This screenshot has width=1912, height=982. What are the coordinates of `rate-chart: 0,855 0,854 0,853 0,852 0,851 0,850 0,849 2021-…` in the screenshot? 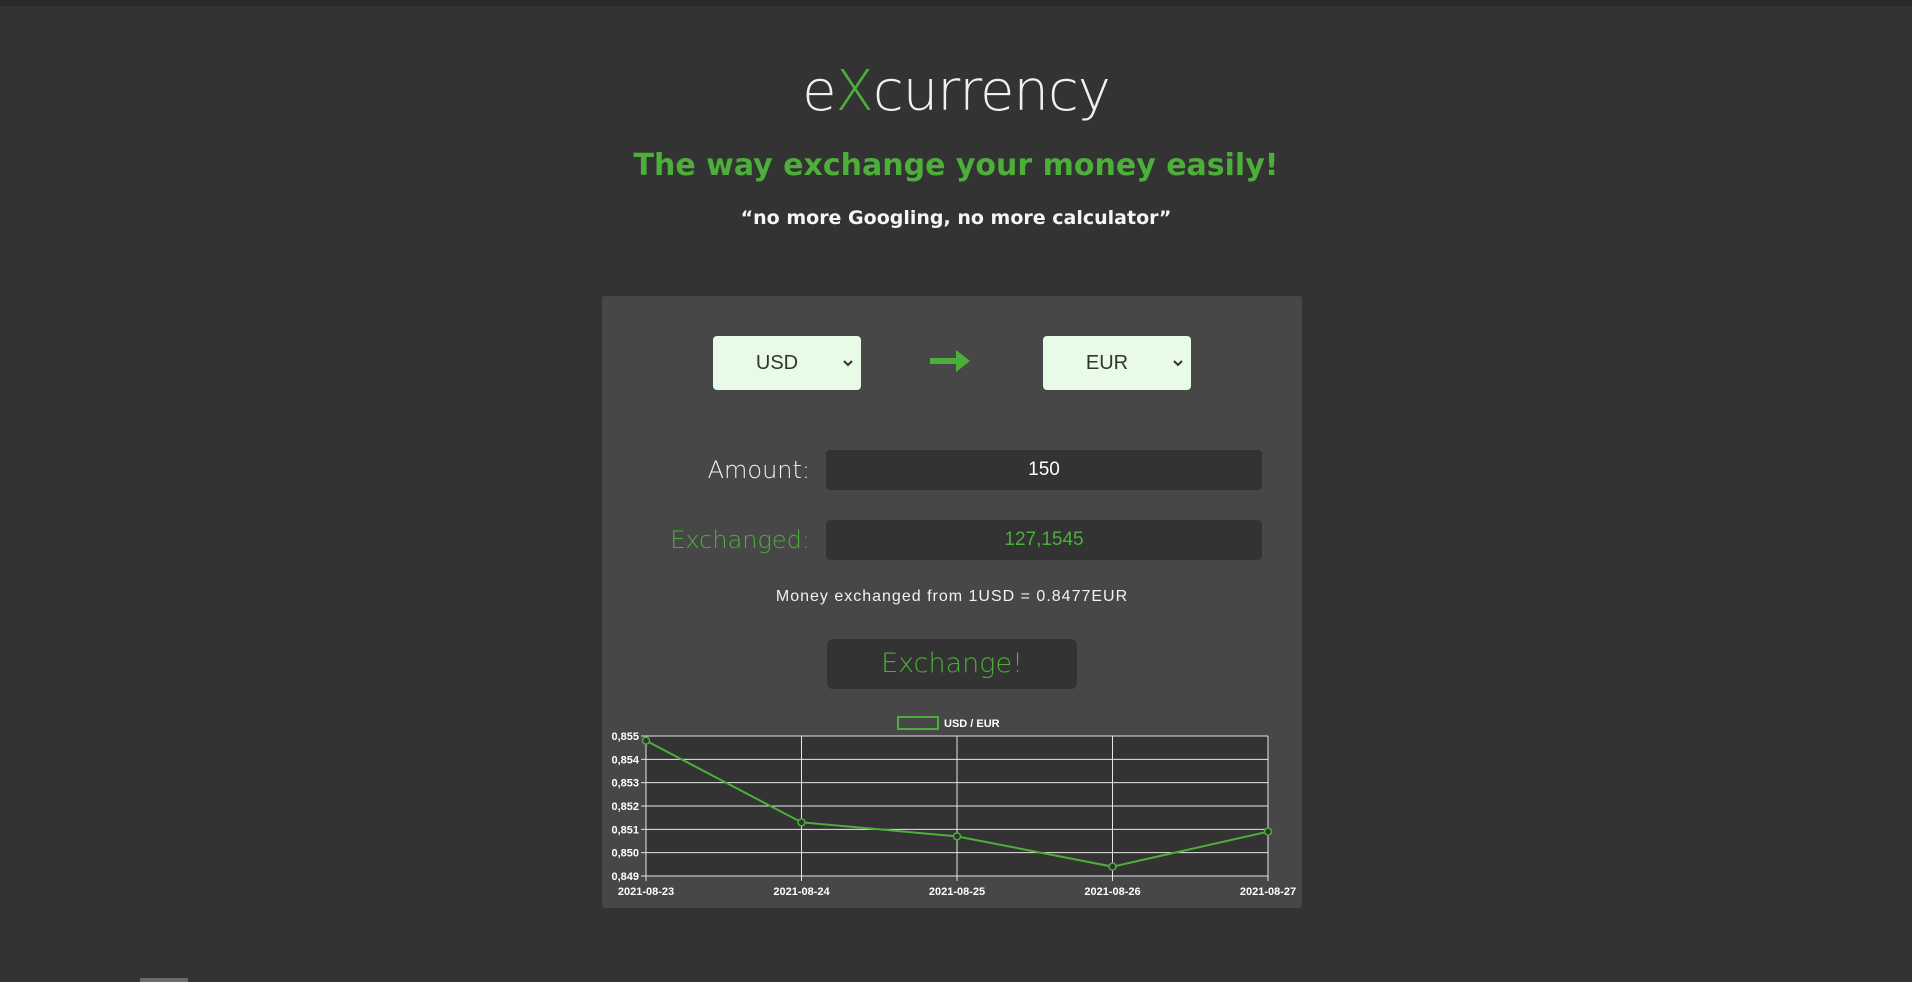 It's located at (953, 807).